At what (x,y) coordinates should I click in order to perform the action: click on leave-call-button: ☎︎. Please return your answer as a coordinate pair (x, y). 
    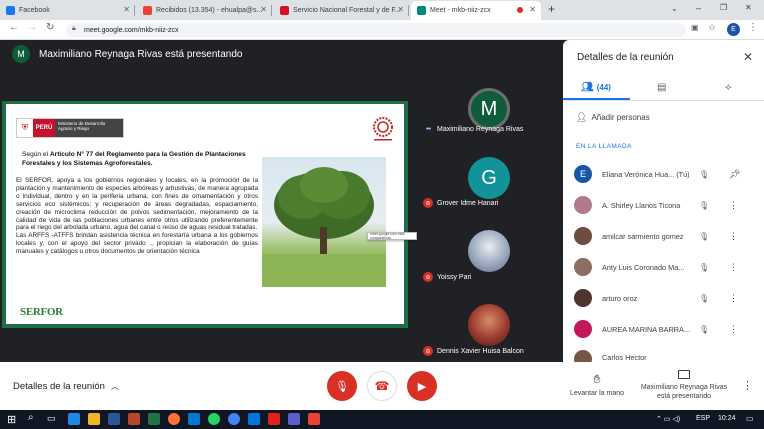
    Looking at the image, I should click on (382, 386).